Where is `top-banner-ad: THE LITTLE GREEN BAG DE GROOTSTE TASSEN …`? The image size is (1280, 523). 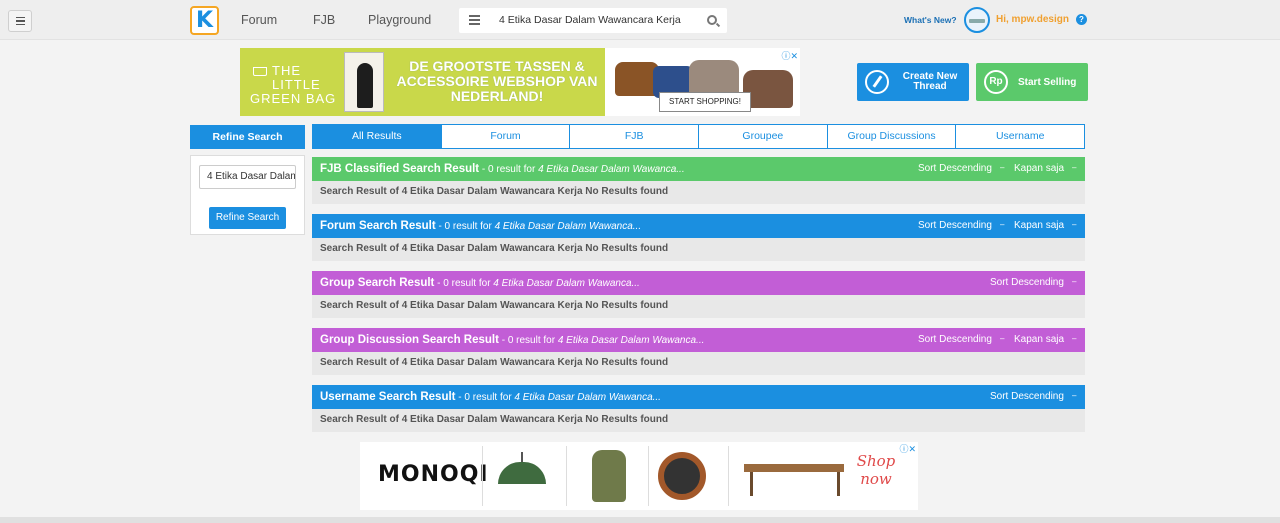 top-banner-ad: THE LITTLE GREEN BAG DE GROOTSTE TASSEN … is located at coordinates (520, 82).